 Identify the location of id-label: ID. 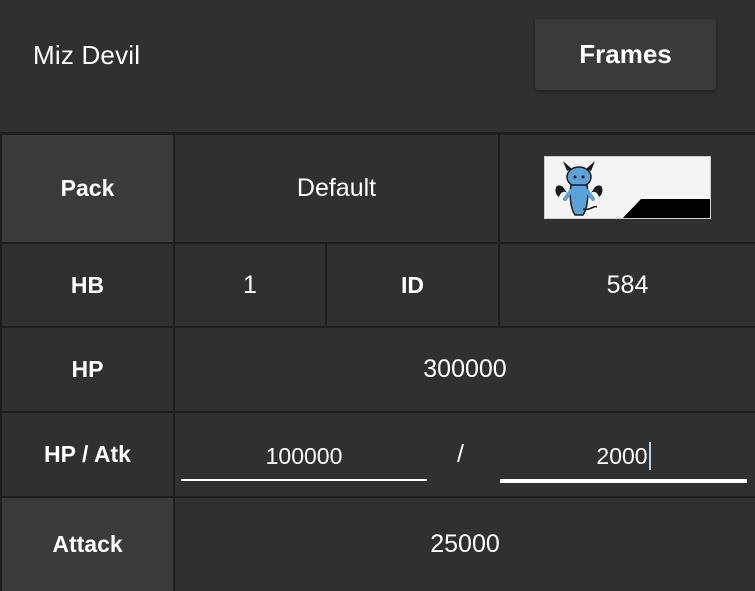
(412, 285).